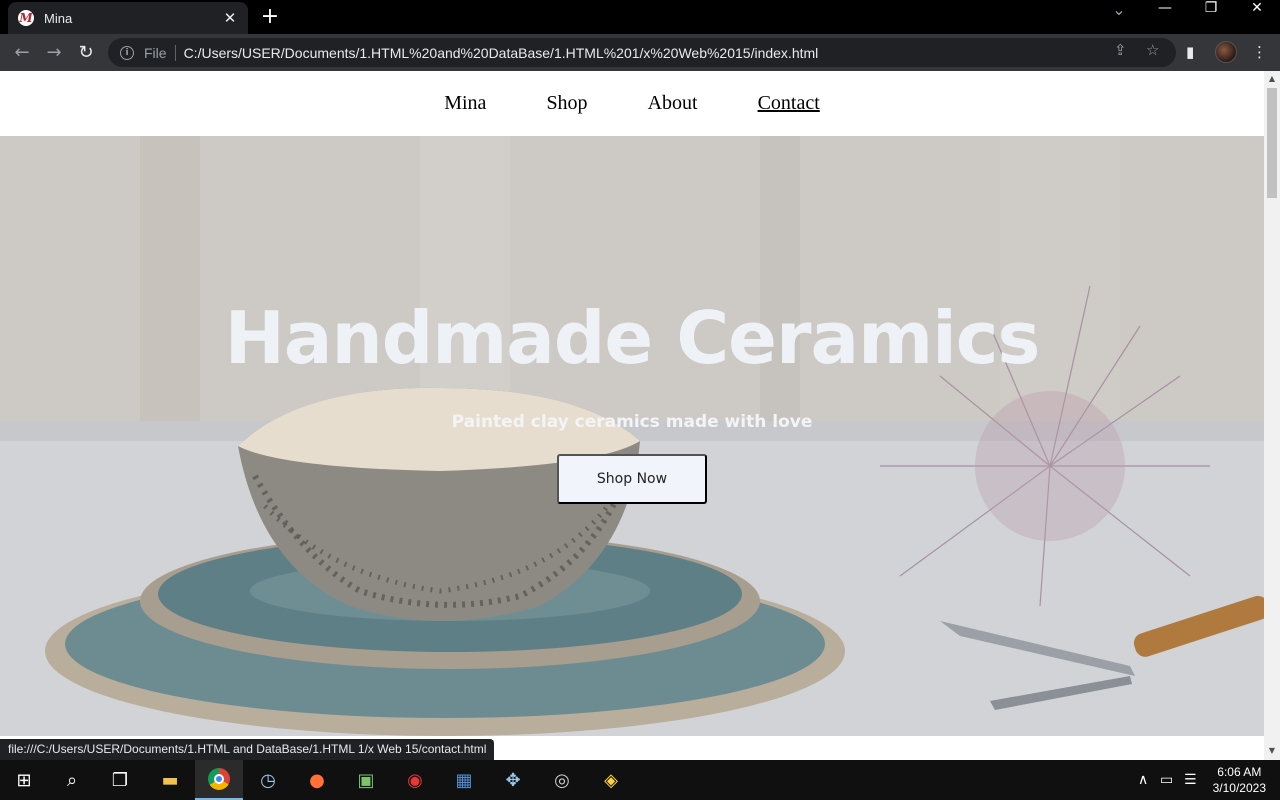  I want to click on favicon-icon: M, so click(26, 18).